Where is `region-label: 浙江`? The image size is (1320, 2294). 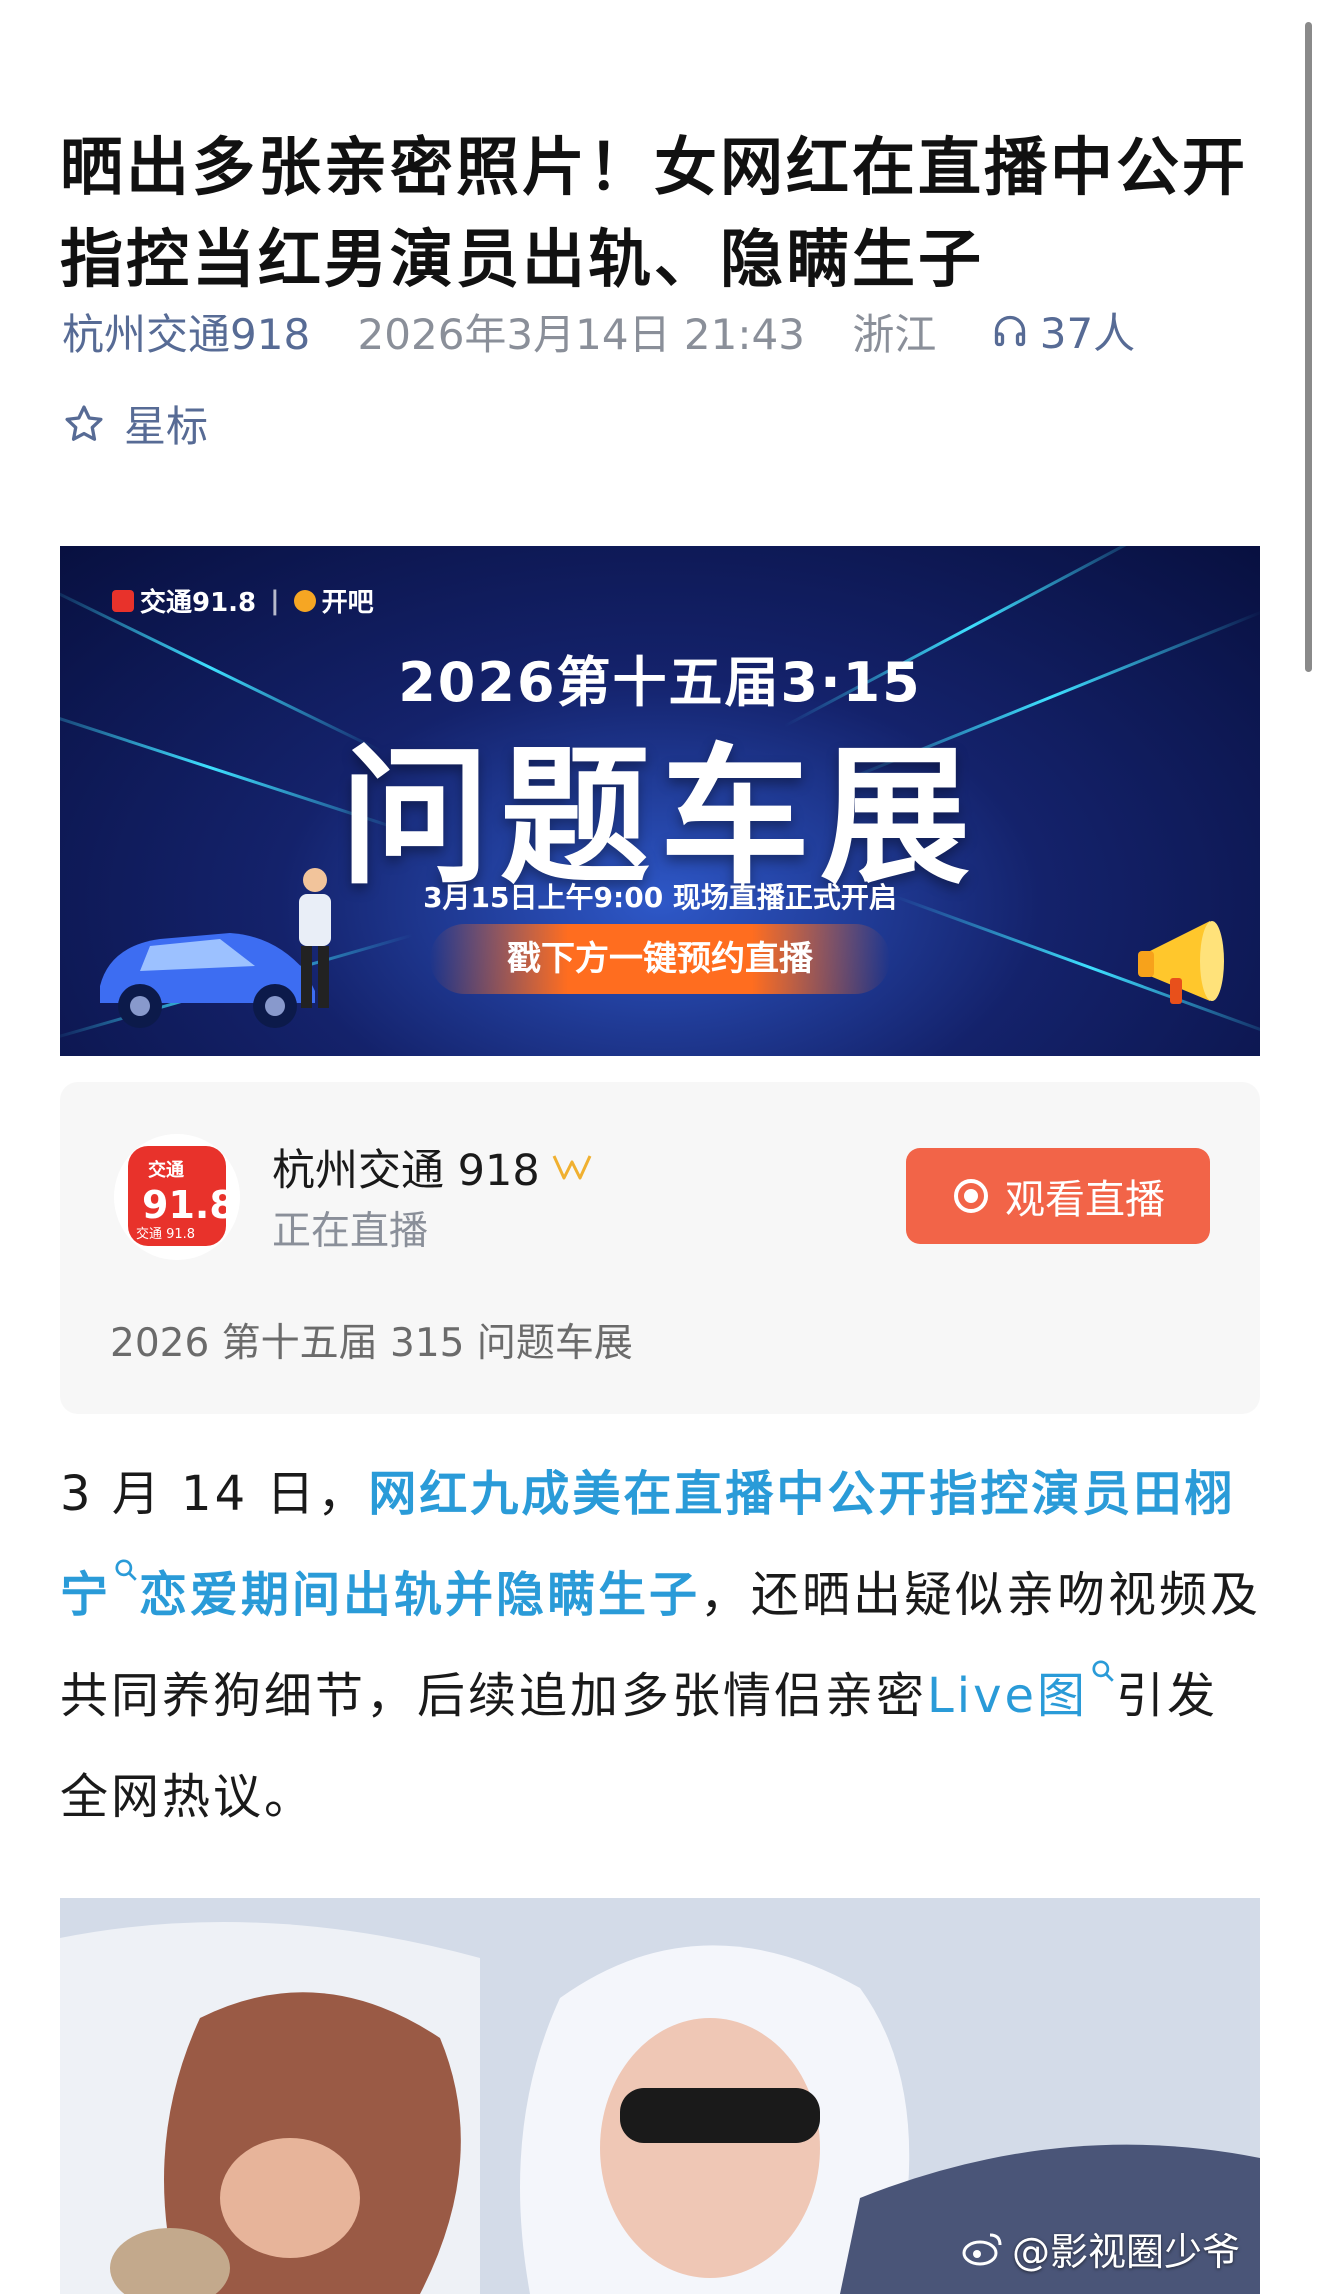
region-label: 浙江 is located at coordinates (894, 334).